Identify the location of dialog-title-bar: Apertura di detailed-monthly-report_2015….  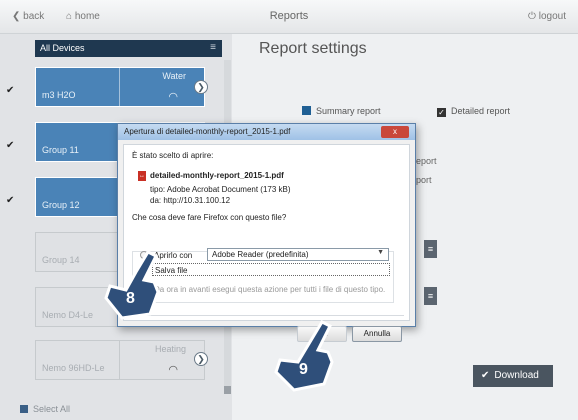
(266, 132).